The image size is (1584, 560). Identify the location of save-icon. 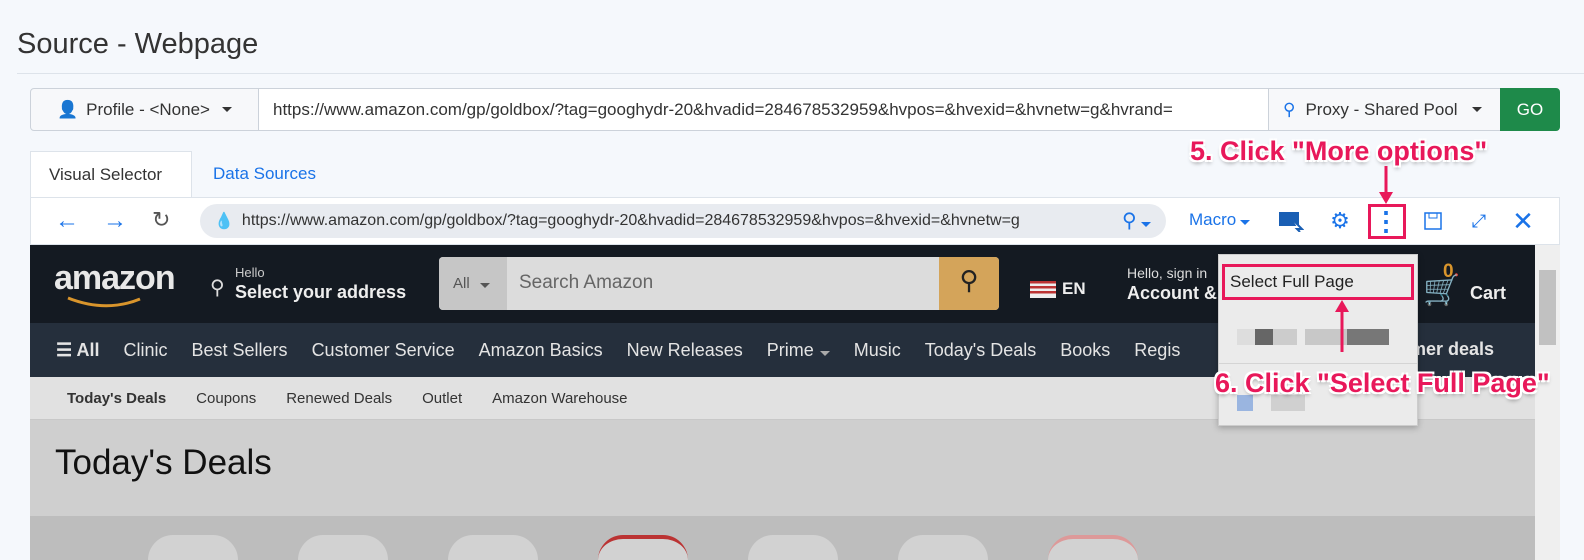
(1433, 221).